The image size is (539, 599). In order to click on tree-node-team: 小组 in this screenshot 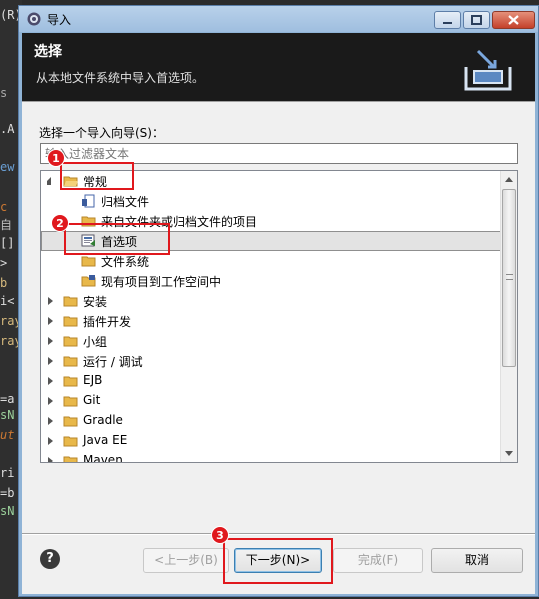, I will do `click(271, 341)`.